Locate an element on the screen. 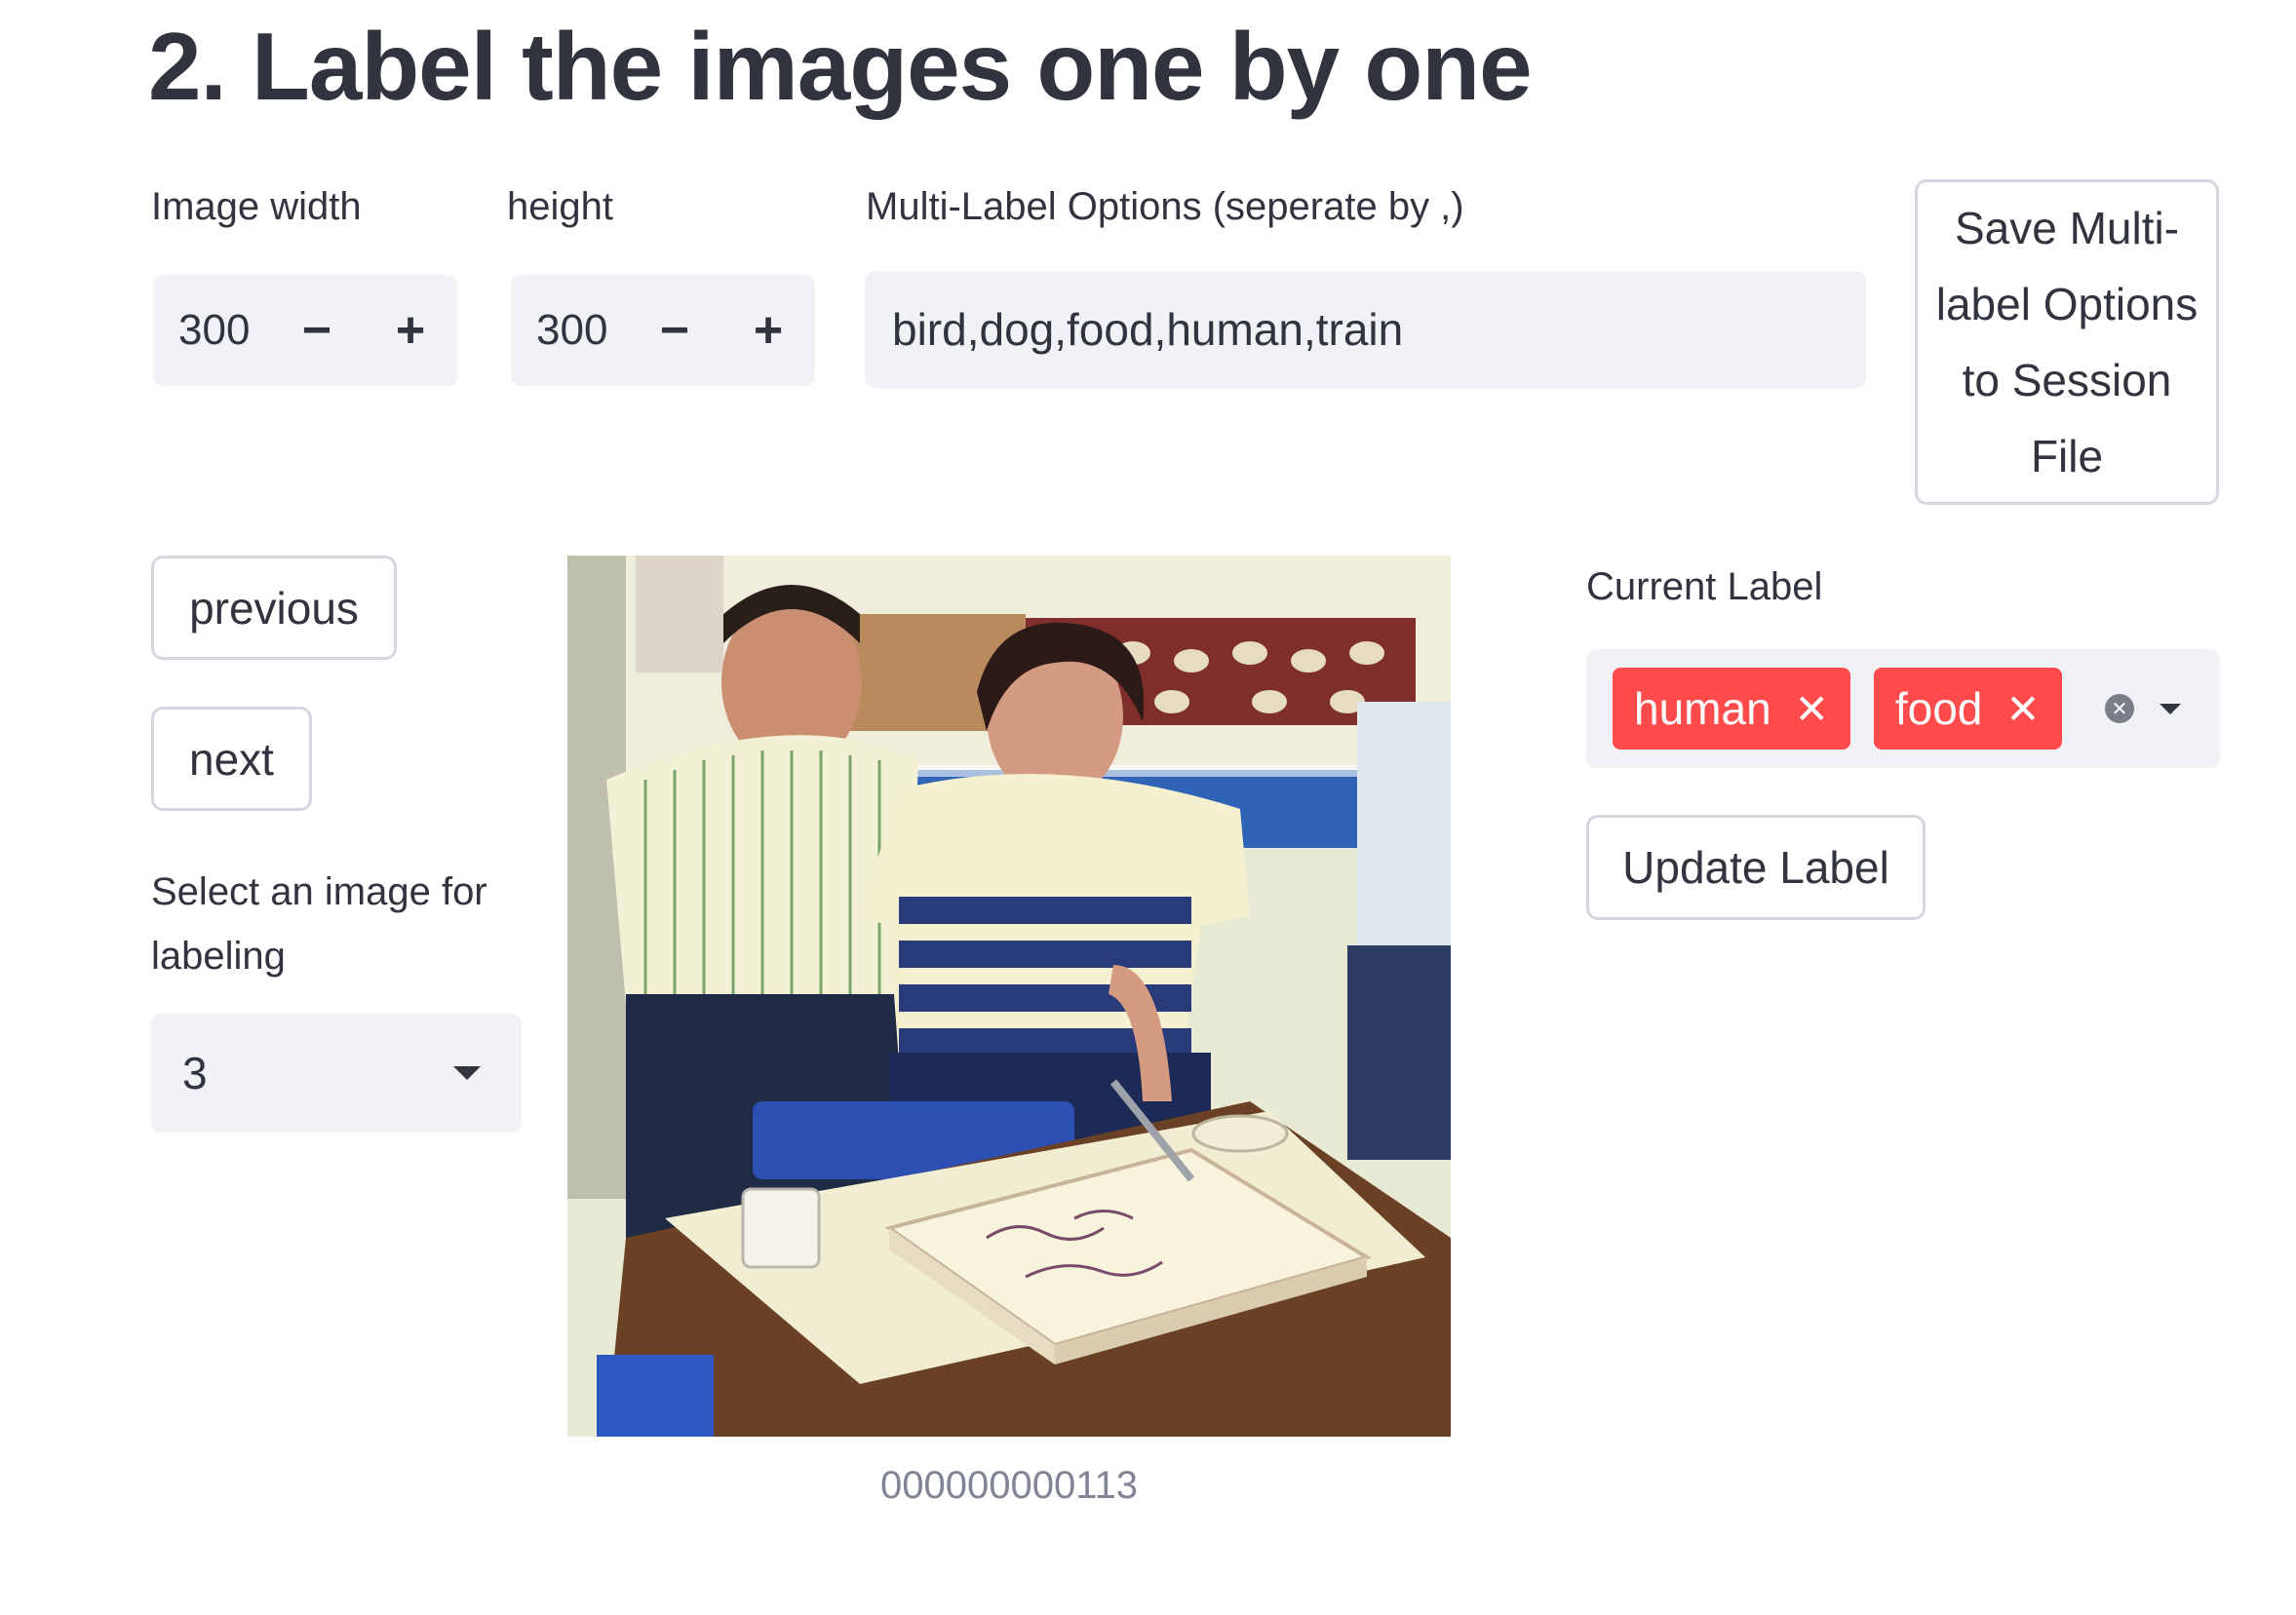 The width and height of the screenshot is (2296, 1615). image-height-stepper: 300 − + is located at coordinates (663, 330).